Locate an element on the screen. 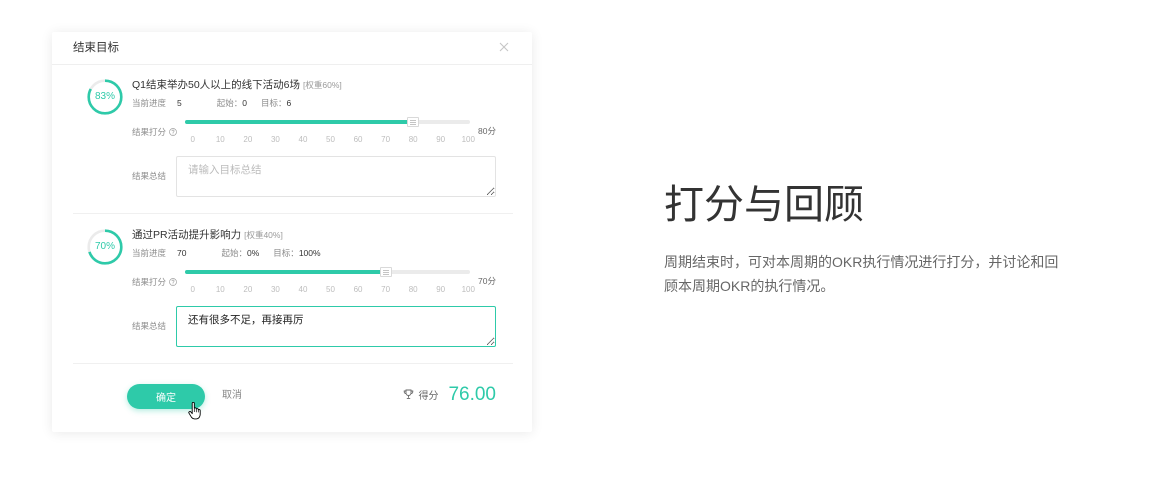 The height and width of the screenshot is (482, 1159). close-icon is located at coordinates (504, 47).